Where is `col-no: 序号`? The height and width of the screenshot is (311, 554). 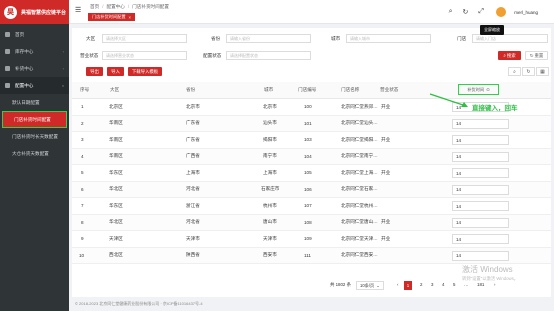
col-no: 序号 is located at coordinates (85, 89).